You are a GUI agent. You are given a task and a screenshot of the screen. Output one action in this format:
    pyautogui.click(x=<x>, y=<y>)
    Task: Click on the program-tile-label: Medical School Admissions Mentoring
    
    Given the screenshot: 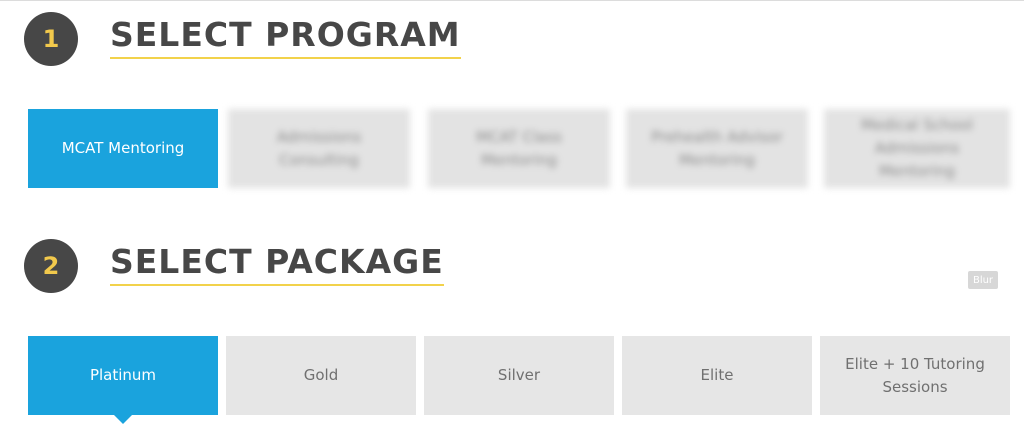 What is the action you would take?
    pyautogui.click(x=917, y=148)
    